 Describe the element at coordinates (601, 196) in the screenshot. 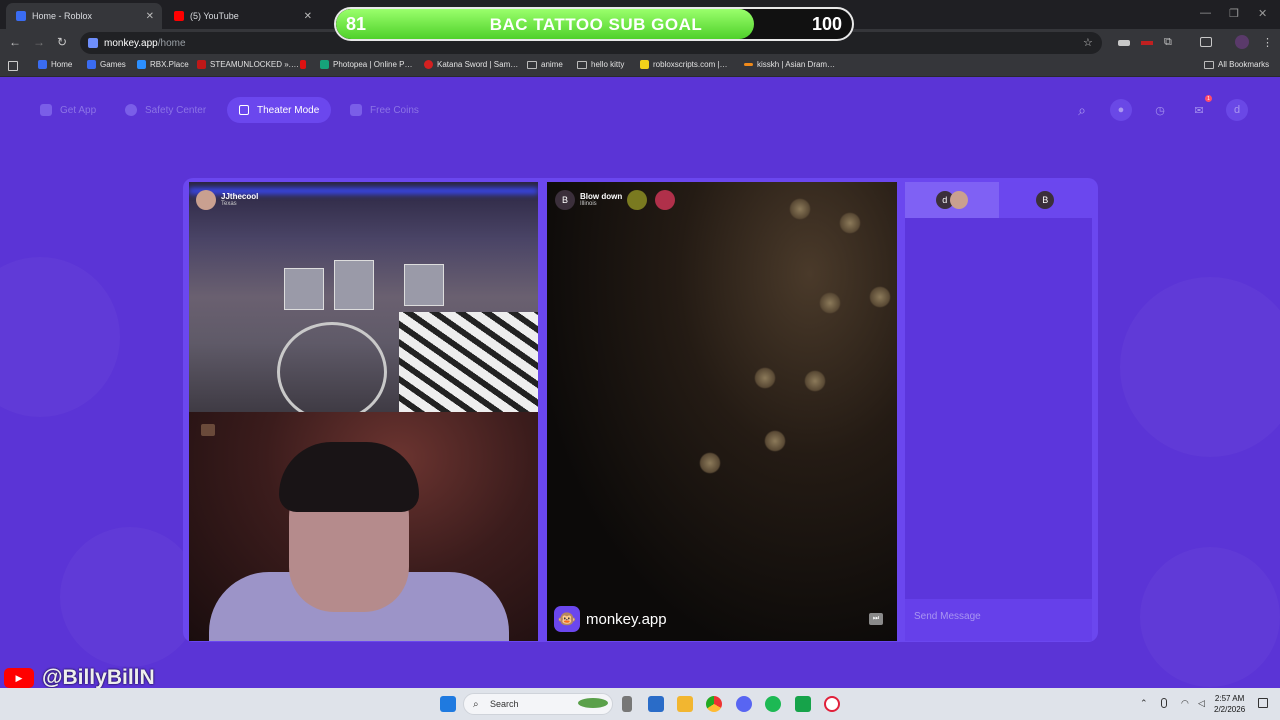

I see `stranger-username: Blow down` at that location.